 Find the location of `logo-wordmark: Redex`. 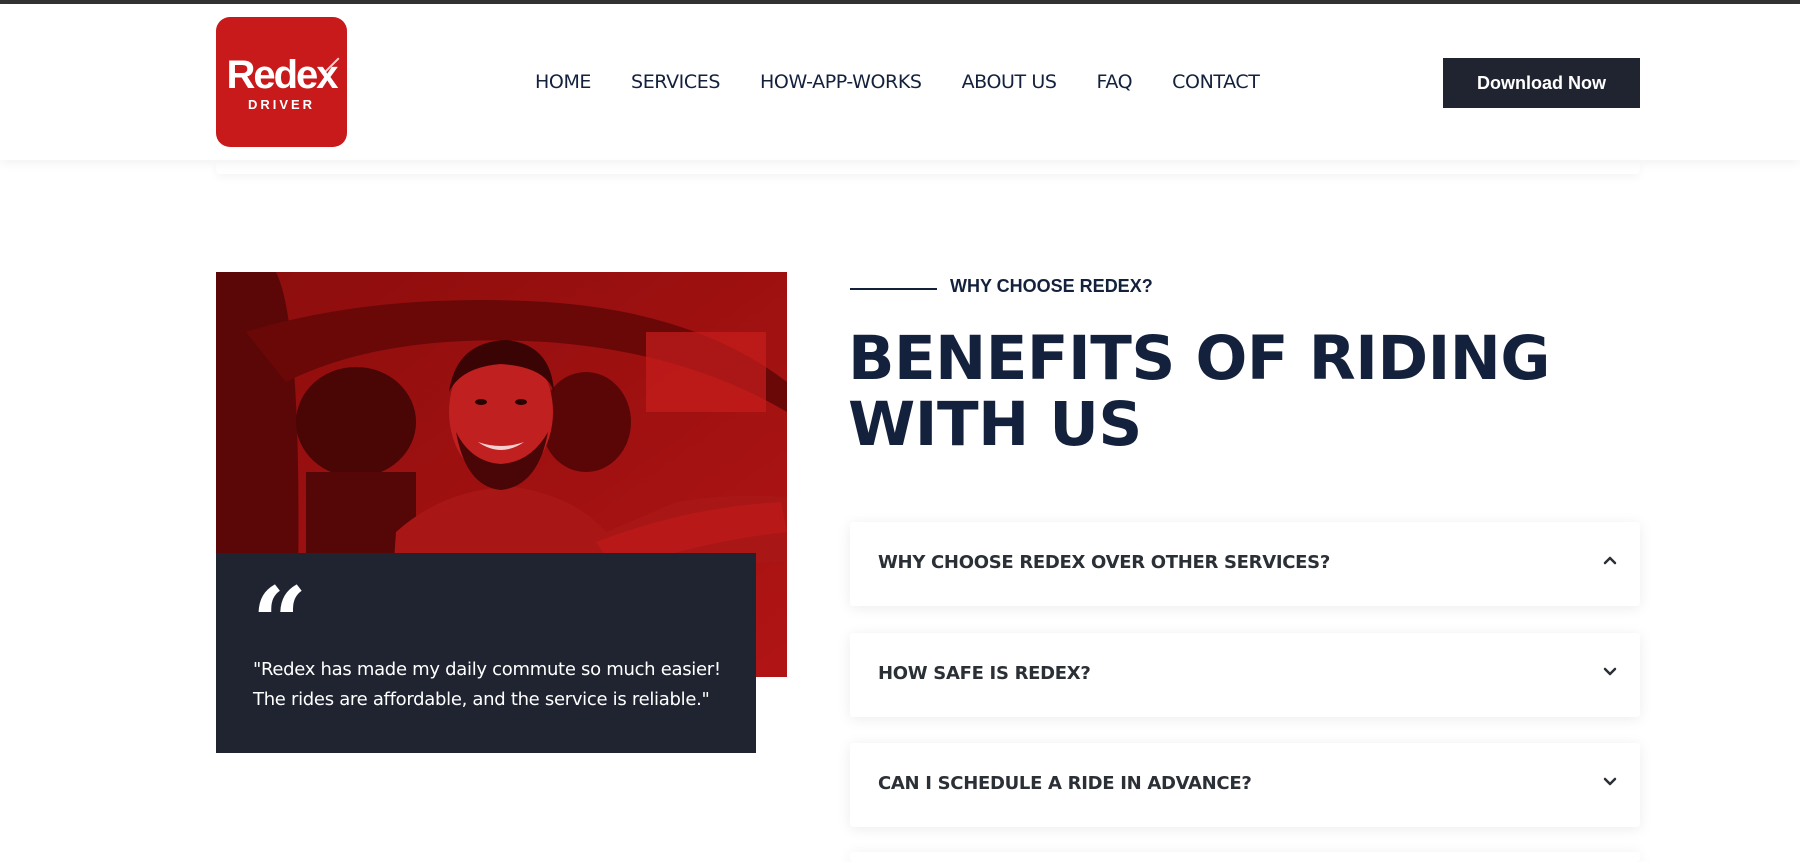

logo-wordmark: Redex is located at coordinates (282, 75).